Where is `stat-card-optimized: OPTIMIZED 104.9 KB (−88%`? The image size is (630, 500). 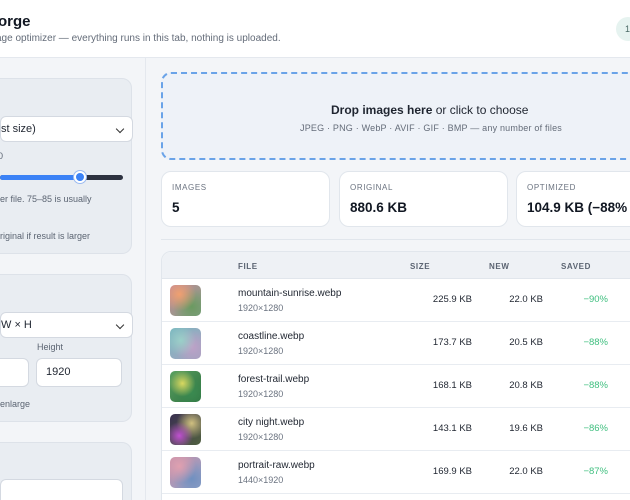 stat-card-optimized: OPTIMIZED 104.9 KB (−88% is located at coordinates (573, 199).